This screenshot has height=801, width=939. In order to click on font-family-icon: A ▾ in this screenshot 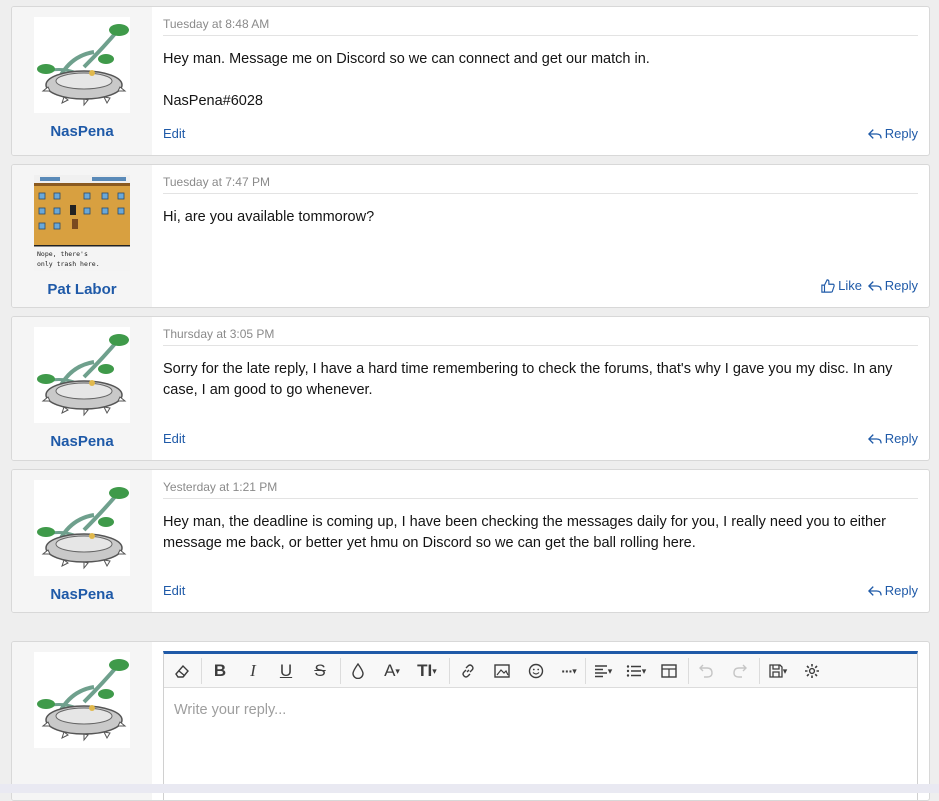, I will do `click(392, 671)`.